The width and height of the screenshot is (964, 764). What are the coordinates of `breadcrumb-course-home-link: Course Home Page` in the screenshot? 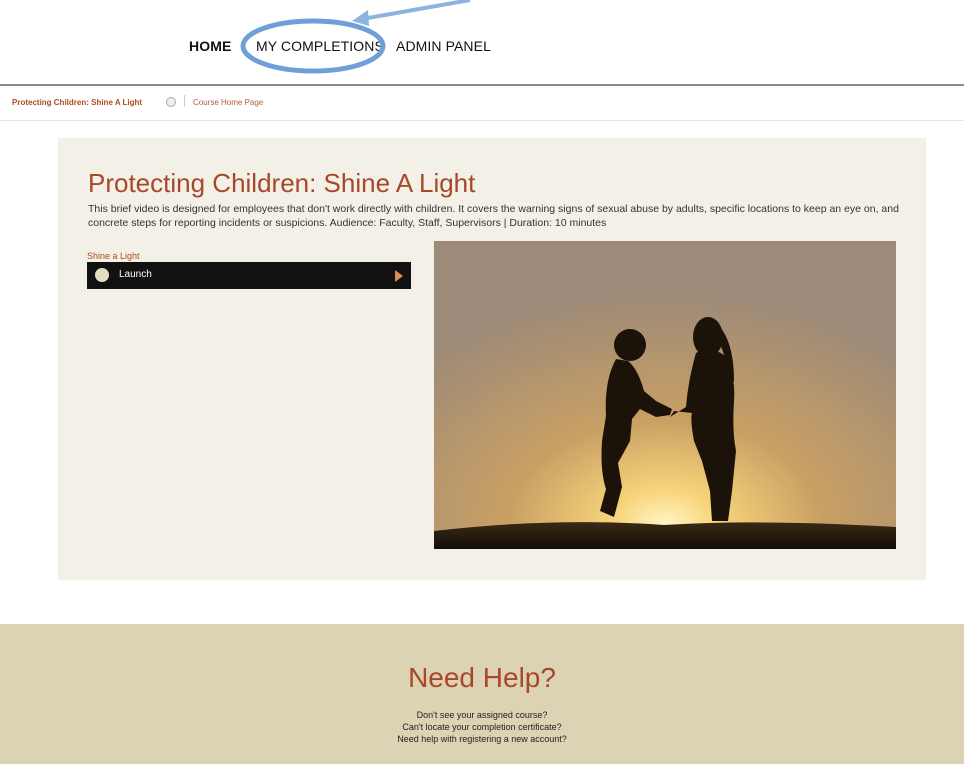 It's located at (228, 102).